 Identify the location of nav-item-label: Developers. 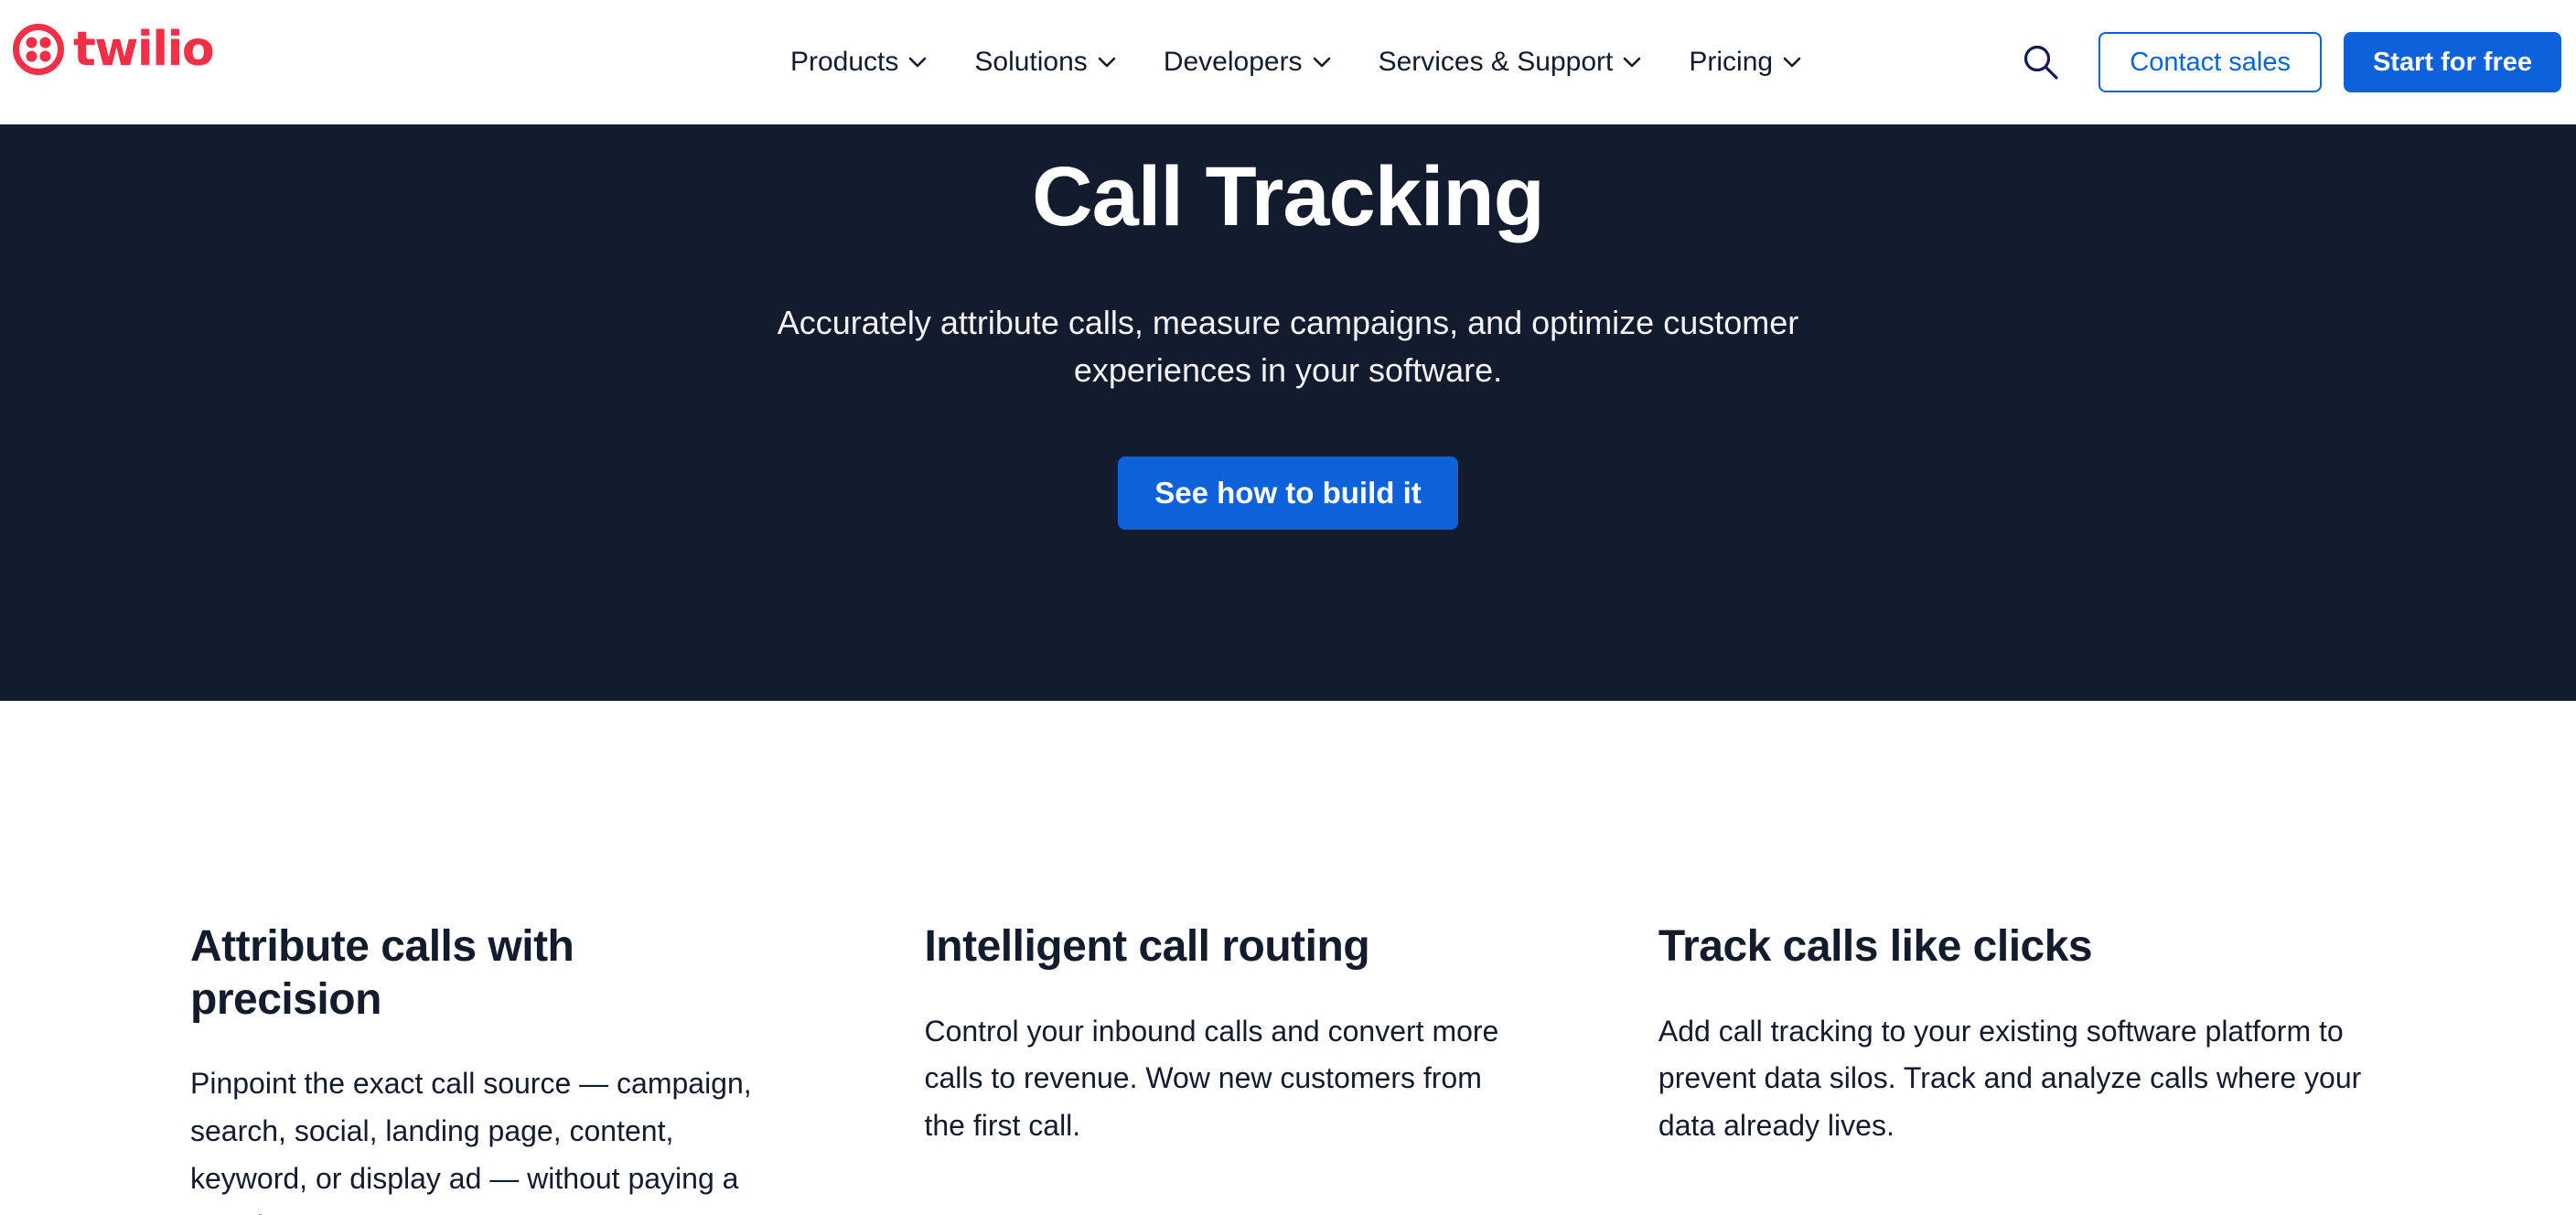
(1233, 62).